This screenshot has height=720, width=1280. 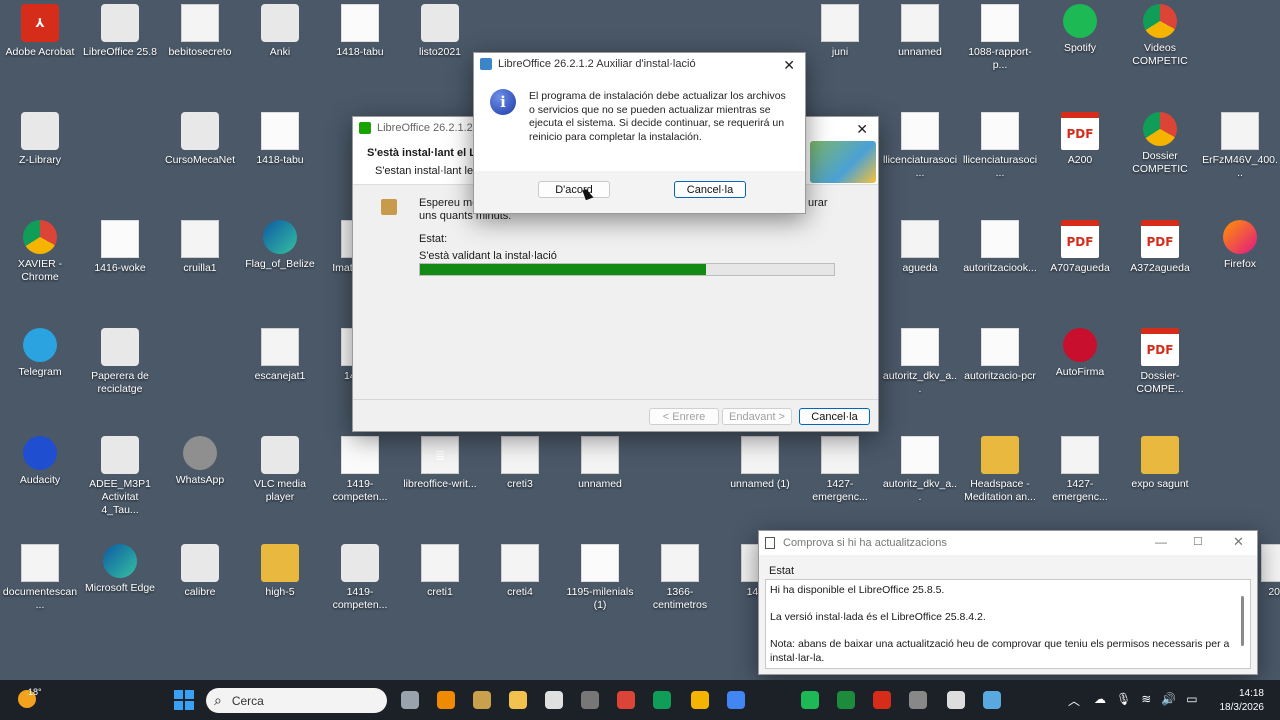 I want to click on desktop-icon: Anki, so click(x=280, y=50).